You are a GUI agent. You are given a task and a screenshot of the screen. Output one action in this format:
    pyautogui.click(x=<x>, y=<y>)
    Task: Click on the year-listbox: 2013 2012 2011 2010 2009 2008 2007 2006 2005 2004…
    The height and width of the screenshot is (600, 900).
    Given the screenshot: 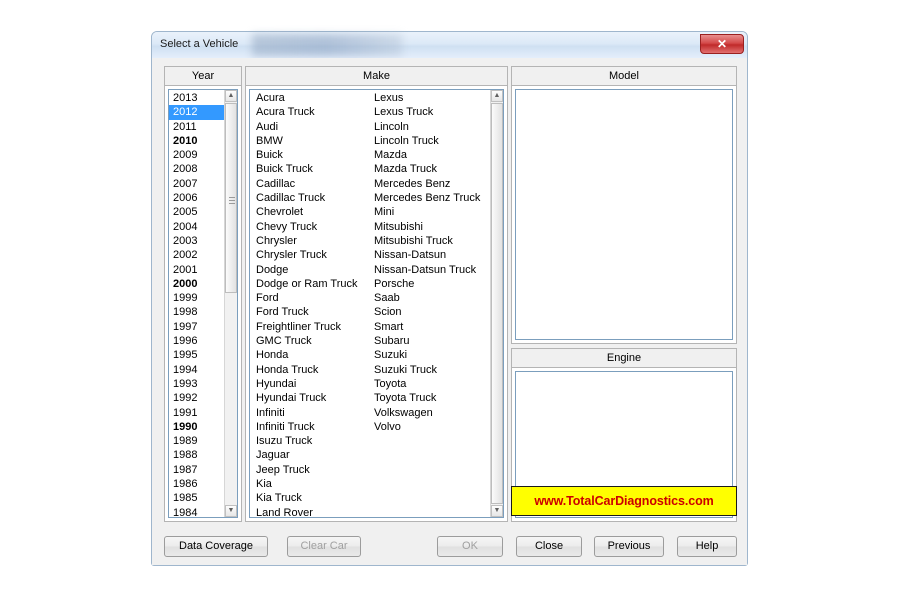 What is the action you would take?
    pyautogui.click(x=203, y=303)
    